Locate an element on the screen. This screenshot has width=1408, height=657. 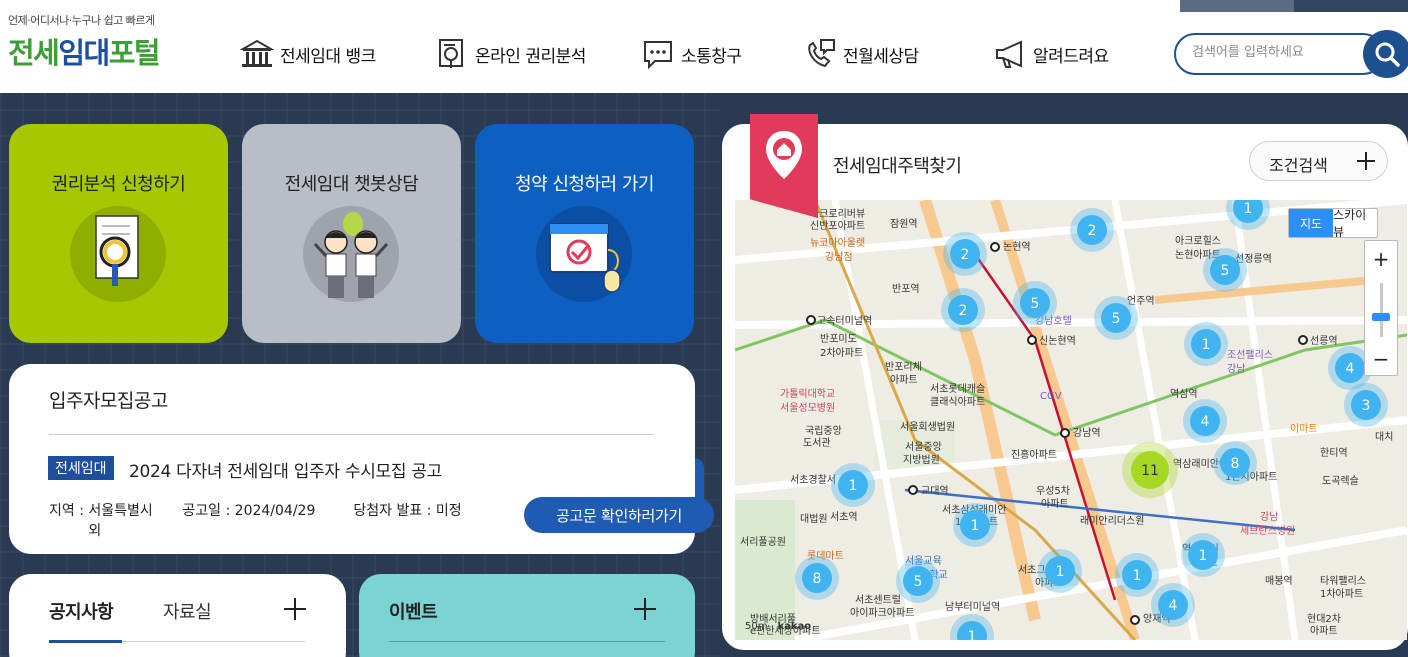
map-label: 서초경찰서 is located at coordinates (813, 479).